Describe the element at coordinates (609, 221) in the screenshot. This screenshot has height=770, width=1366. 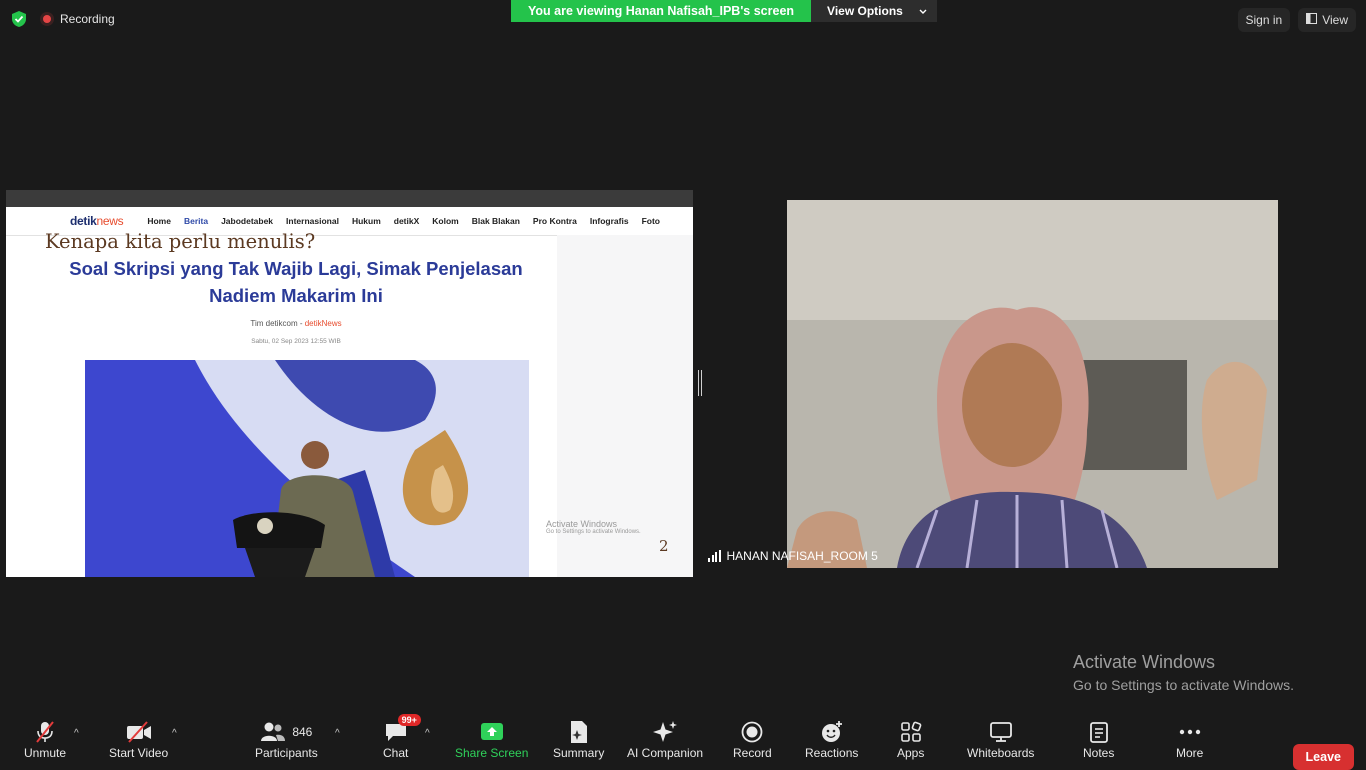
I see `nav-item-infografis: Infografis` at that location.